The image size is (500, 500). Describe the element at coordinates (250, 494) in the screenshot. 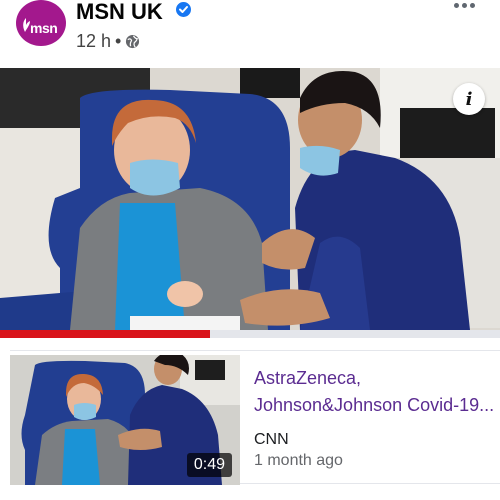

I see `bottom-spacer` at that location.